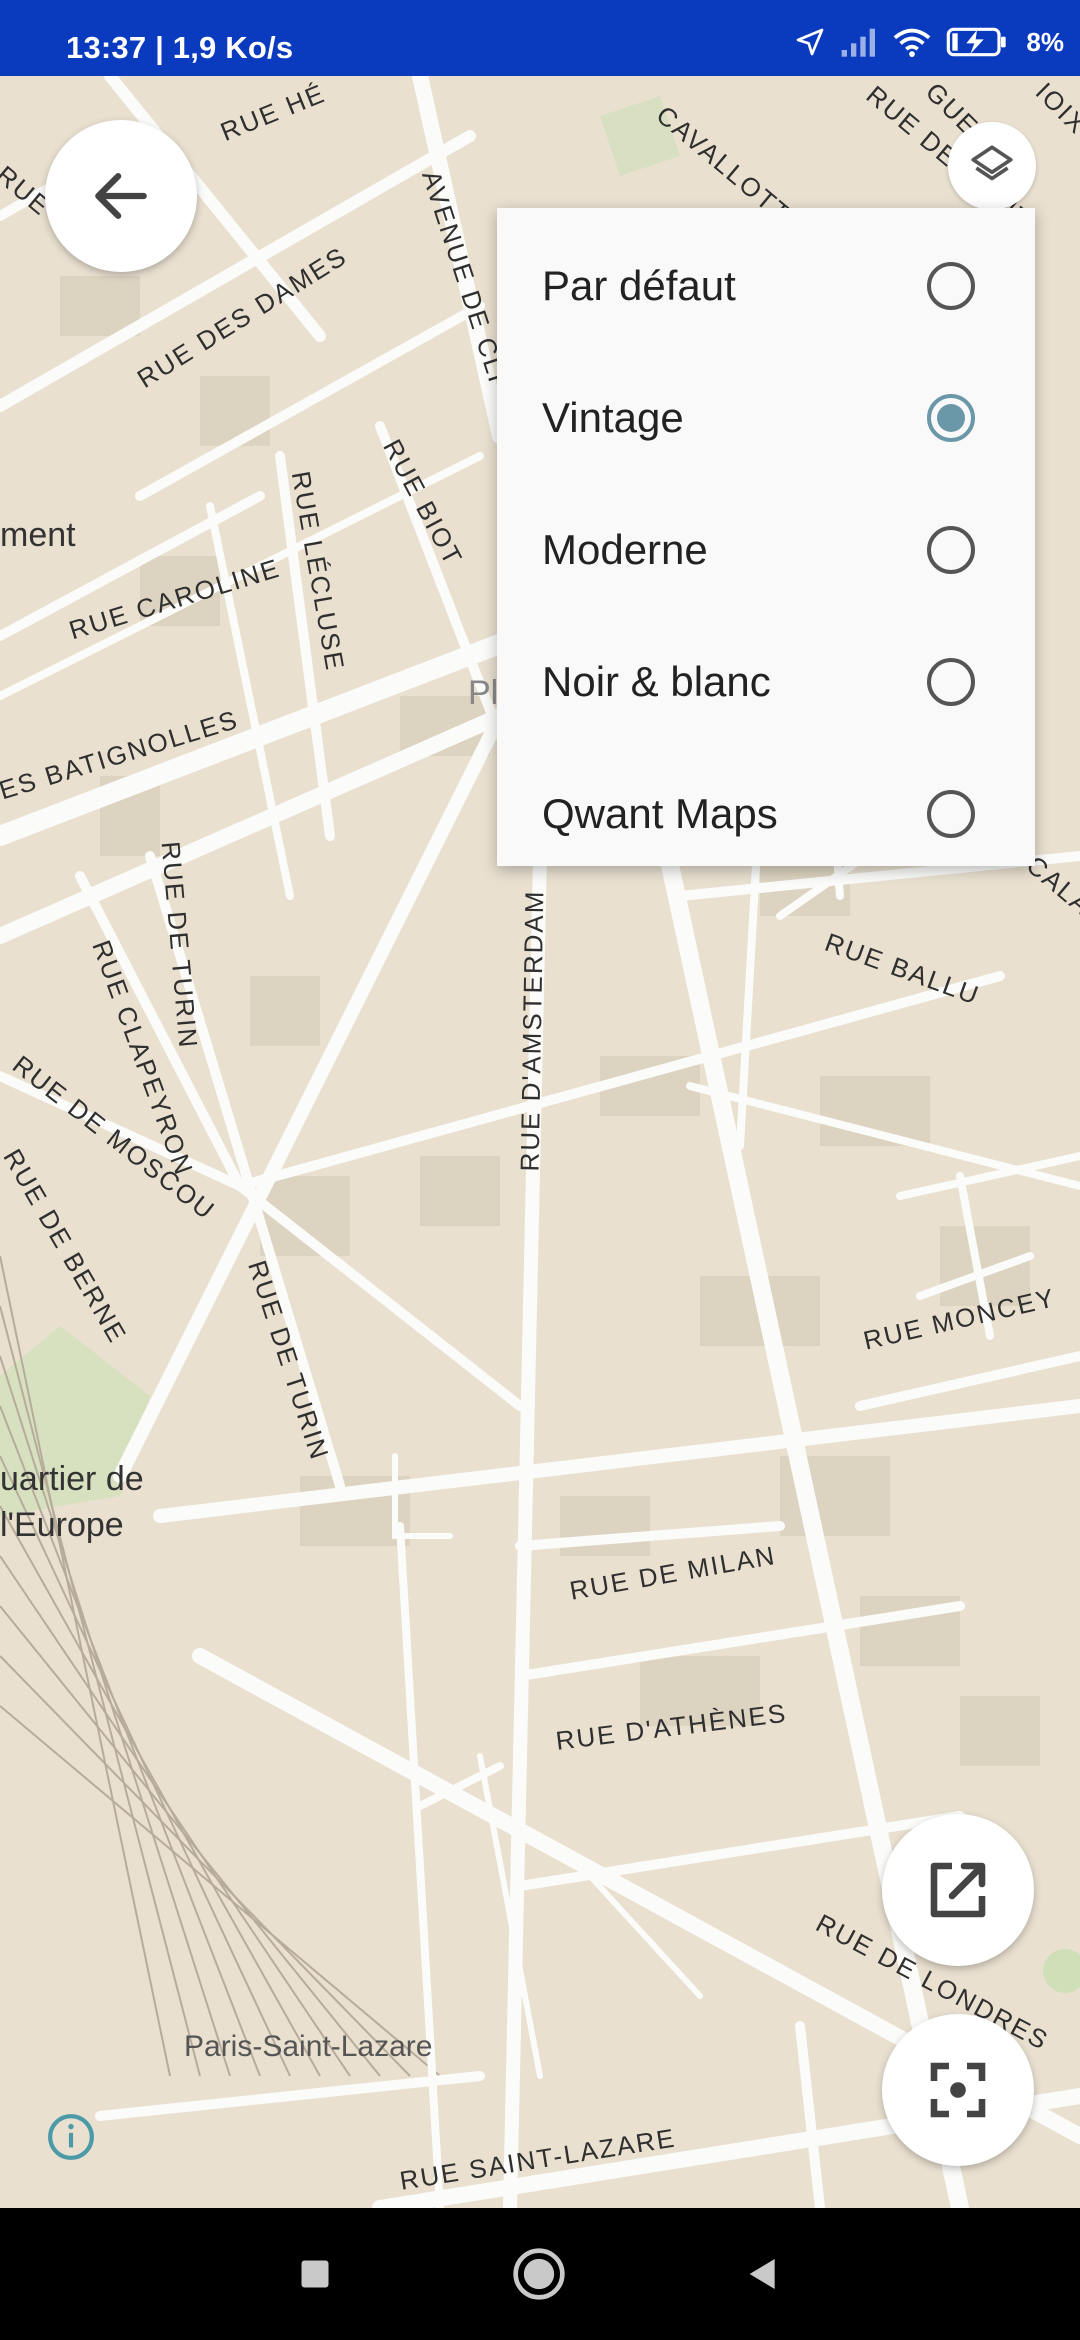  Describe the element at coordinates (766, 286) in the screenshot. I see `menu-item-par-defaut: Par défaut` at that location.